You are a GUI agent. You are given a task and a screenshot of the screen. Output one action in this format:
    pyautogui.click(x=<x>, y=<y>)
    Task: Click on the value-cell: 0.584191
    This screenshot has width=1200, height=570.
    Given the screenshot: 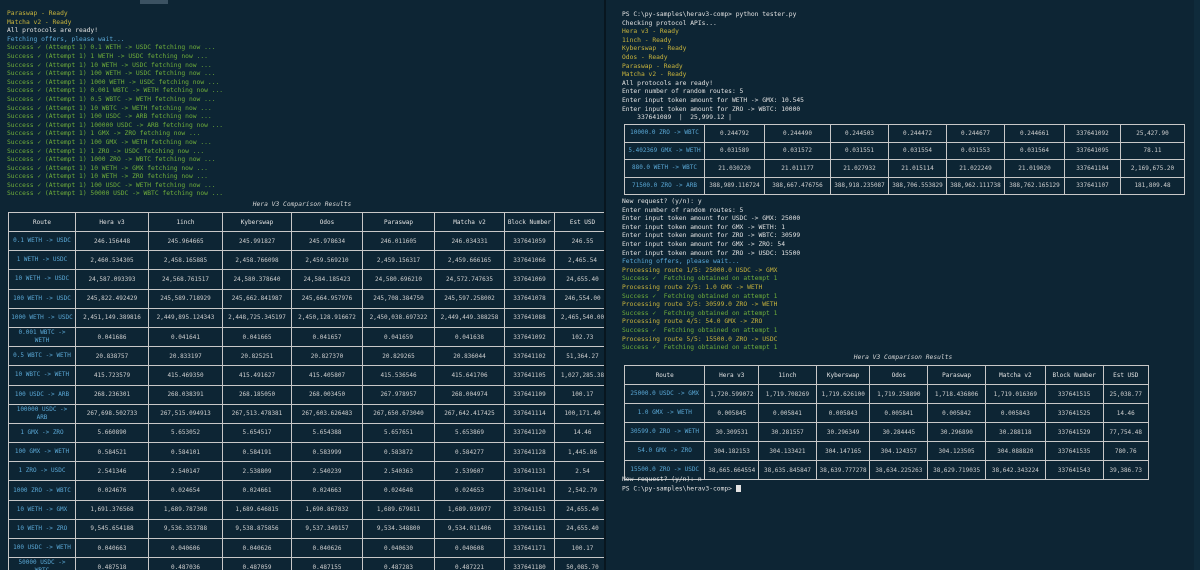 What is the action you would take?
    pyautogui.click(x=257, y=452)
    